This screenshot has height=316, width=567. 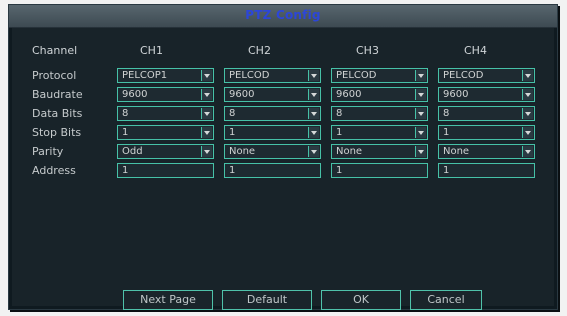 What do you see at coordinates (232, 132) in the screenshot?
I see `ch2-stop-bits-value: 1` at bounding box center [232, 132].